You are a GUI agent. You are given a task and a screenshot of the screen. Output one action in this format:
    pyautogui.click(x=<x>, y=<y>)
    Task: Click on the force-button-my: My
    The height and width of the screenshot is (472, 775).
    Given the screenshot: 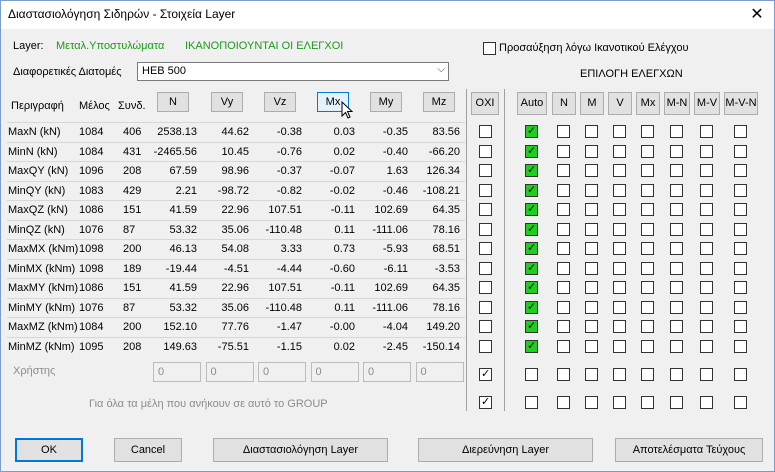 What is the action you would take?
    pyautogui.click(x=386, y=102)
    